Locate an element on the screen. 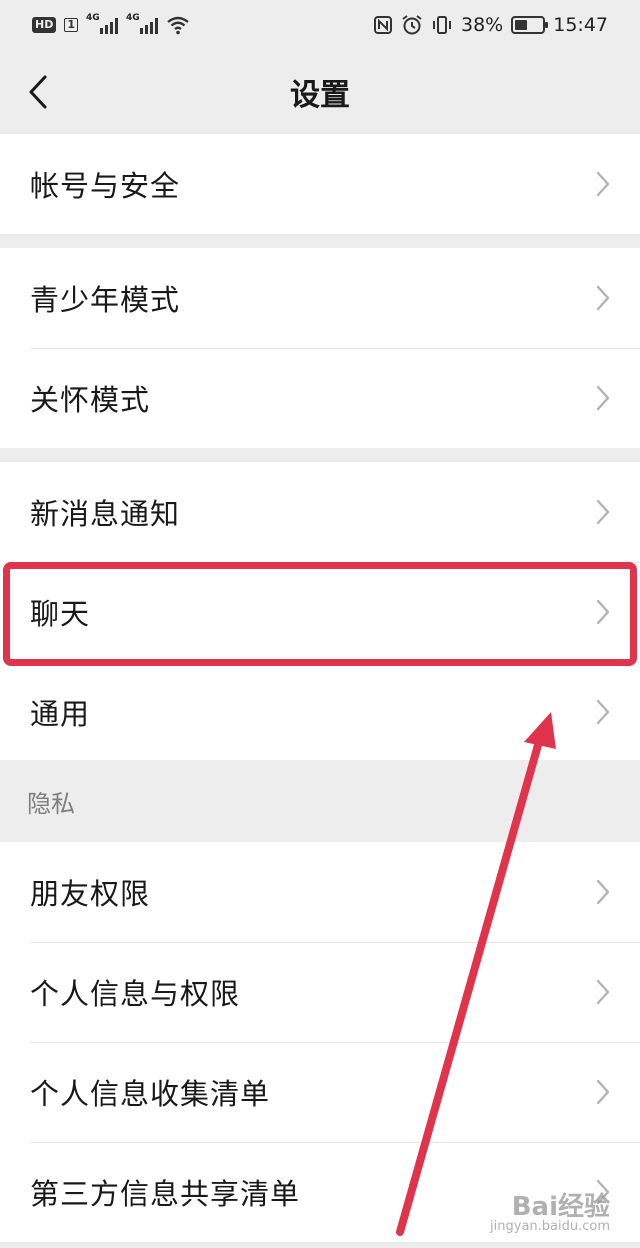  nav-bar: 设置 is located at coordinates (320, 92).